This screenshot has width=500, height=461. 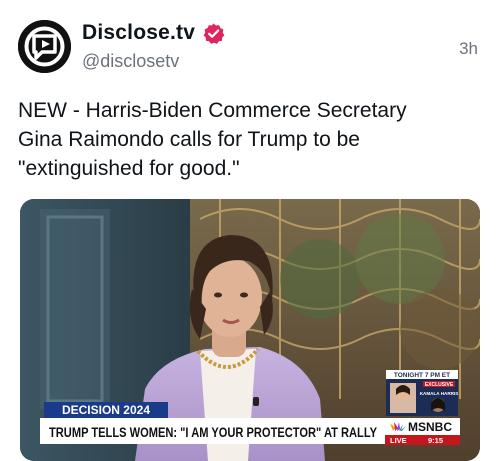 I want to click on decision-label: DECISION 2024, so click(x=106, y=410).